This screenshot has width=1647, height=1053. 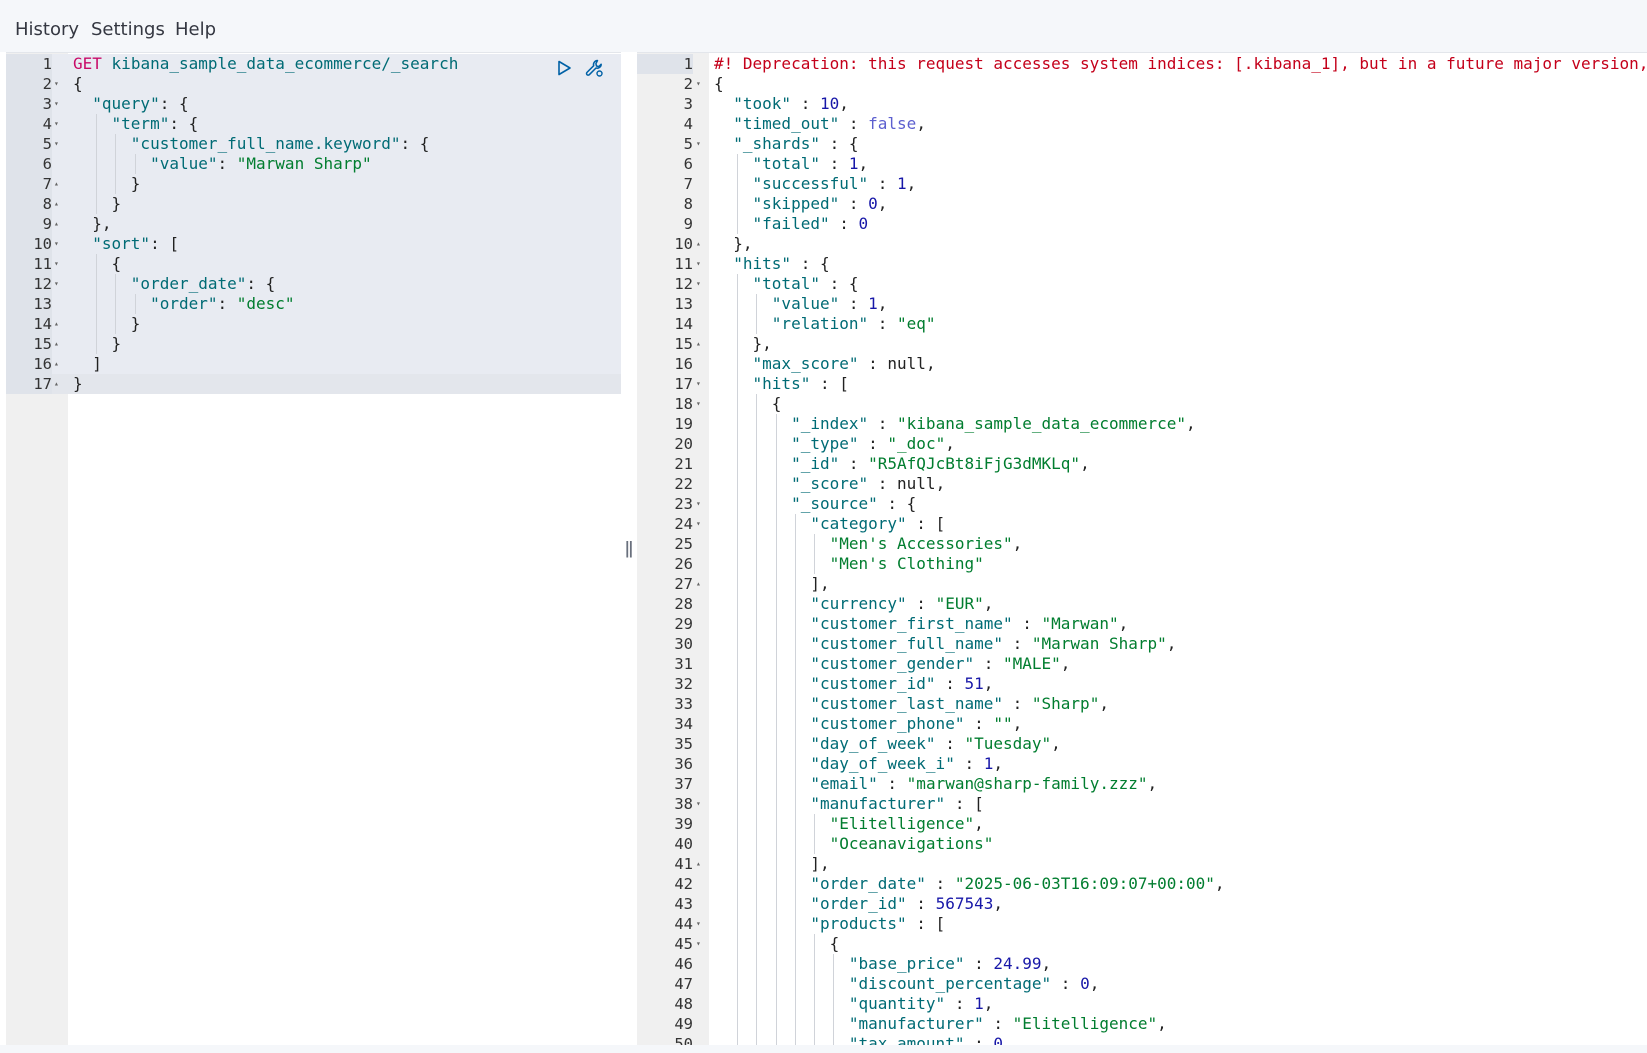 I want to click on response-line: 36 "day_of_week_i" : 1,, so click(x=1142, y=764).